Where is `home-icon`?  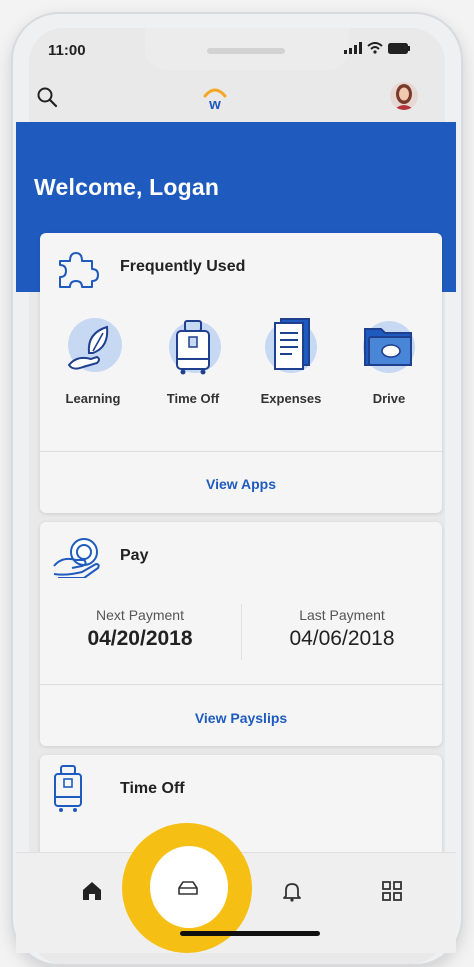 home-icon is located at coordinates (92, 891).